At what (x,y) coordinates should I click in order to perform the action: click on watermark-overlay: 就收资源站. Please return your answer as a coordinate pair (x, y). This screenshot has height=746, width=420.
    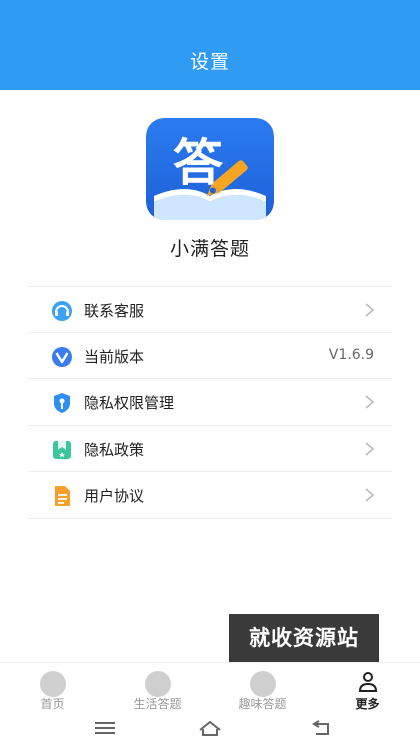
    Looking at the image, I should click on (304, 638).